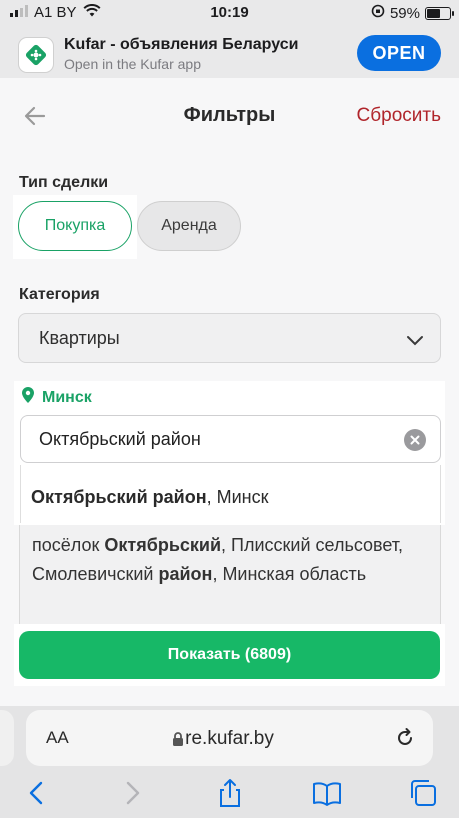  Describe the element at coordinates (415, 440) in the screenshot. I see `clear-input-icon` at that location.